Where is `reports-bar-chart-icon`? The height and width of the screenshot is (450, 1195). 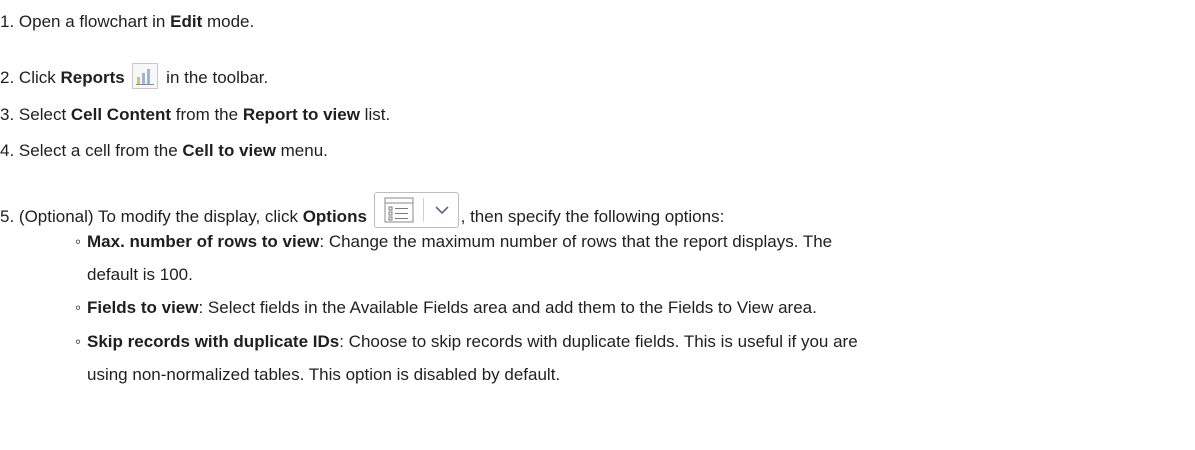 reports-bar-chart-icon is located at coordinates (145, 76).